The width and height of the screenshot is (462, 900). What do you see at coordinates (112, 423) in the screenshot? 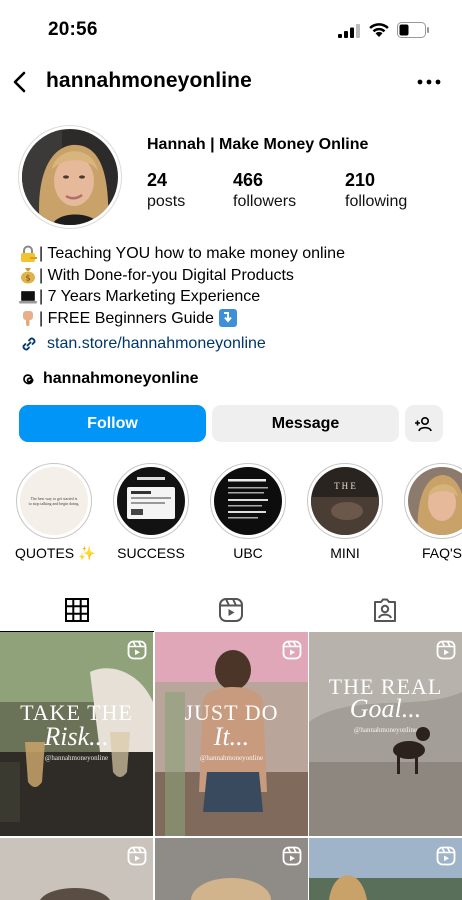
I see `follow-button: Follow` at bounding box center [112, 423].